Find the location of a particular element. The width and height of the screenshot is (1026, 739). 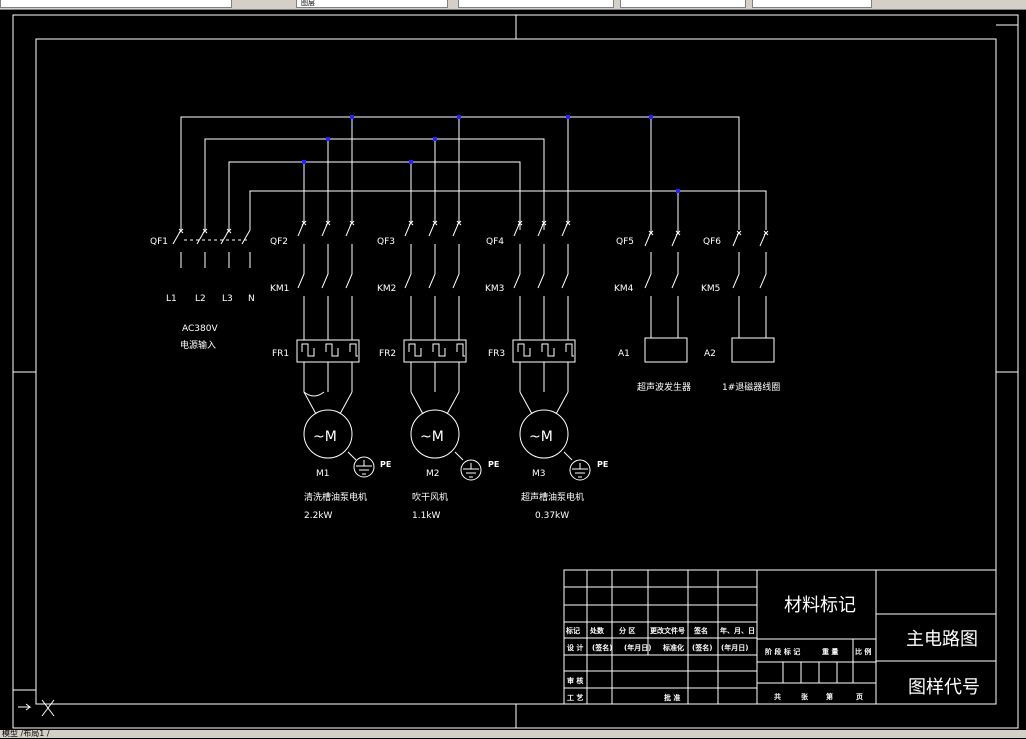

motor-m1-id: M1 is located at coordinates (323, 474).